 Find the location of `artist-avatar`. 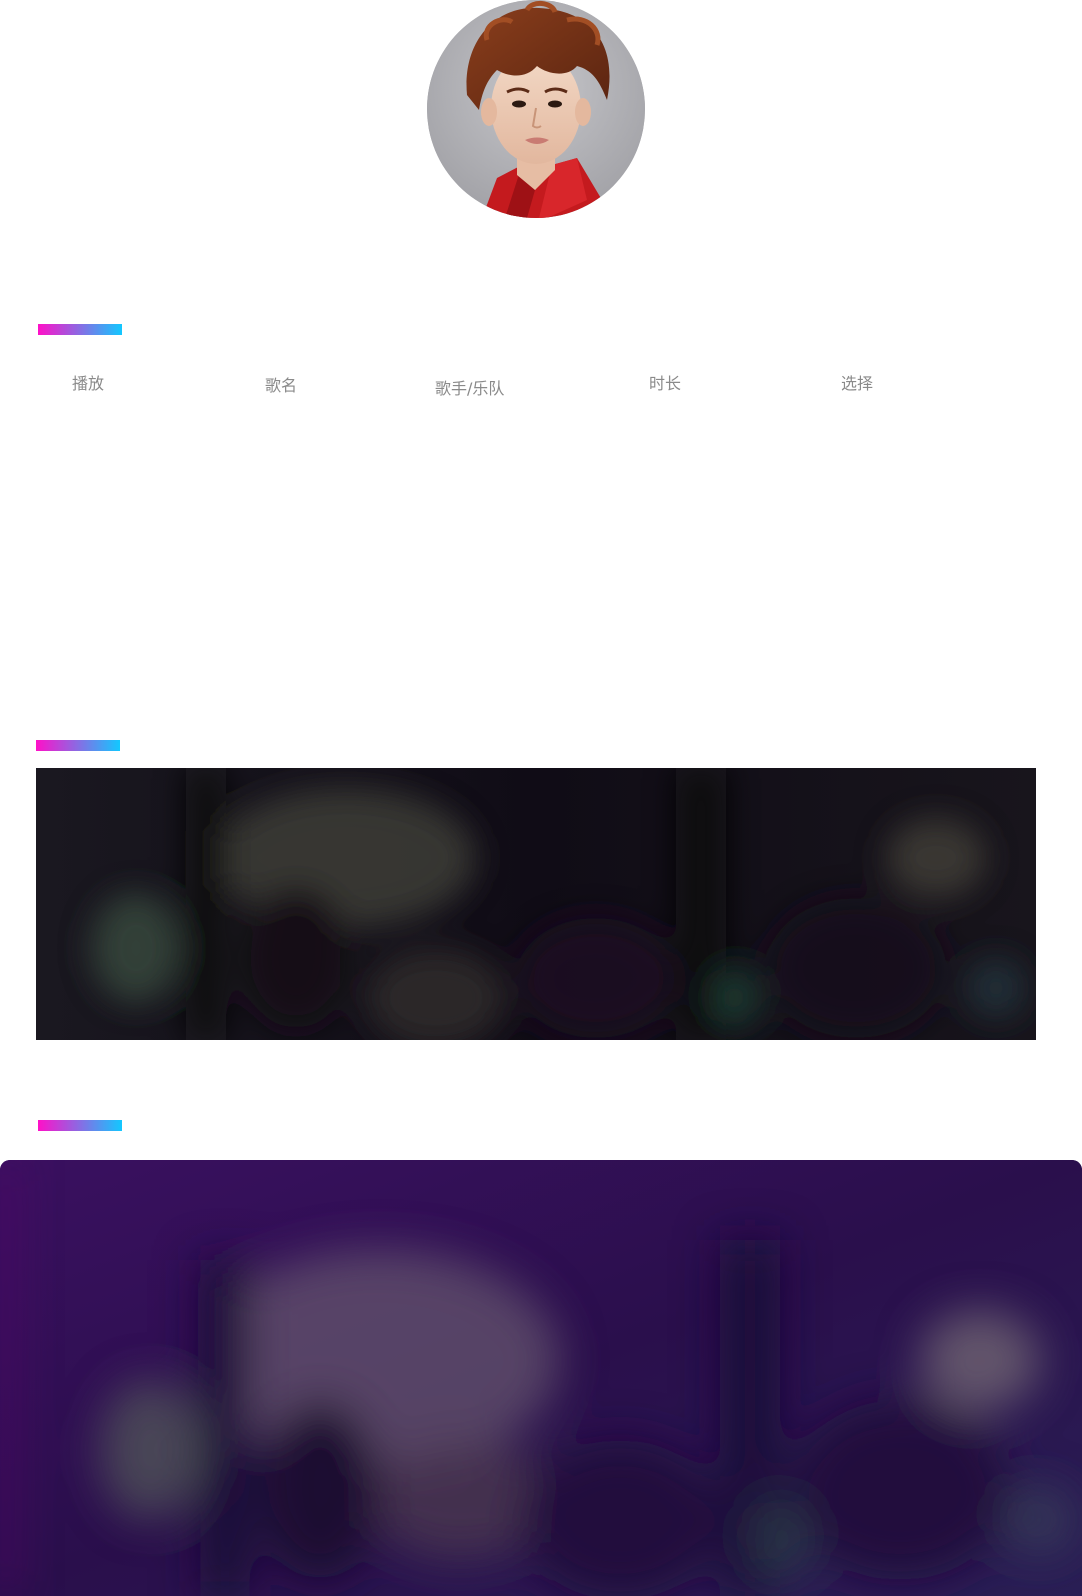

artist-avatar is located at coordinates (536, 109).